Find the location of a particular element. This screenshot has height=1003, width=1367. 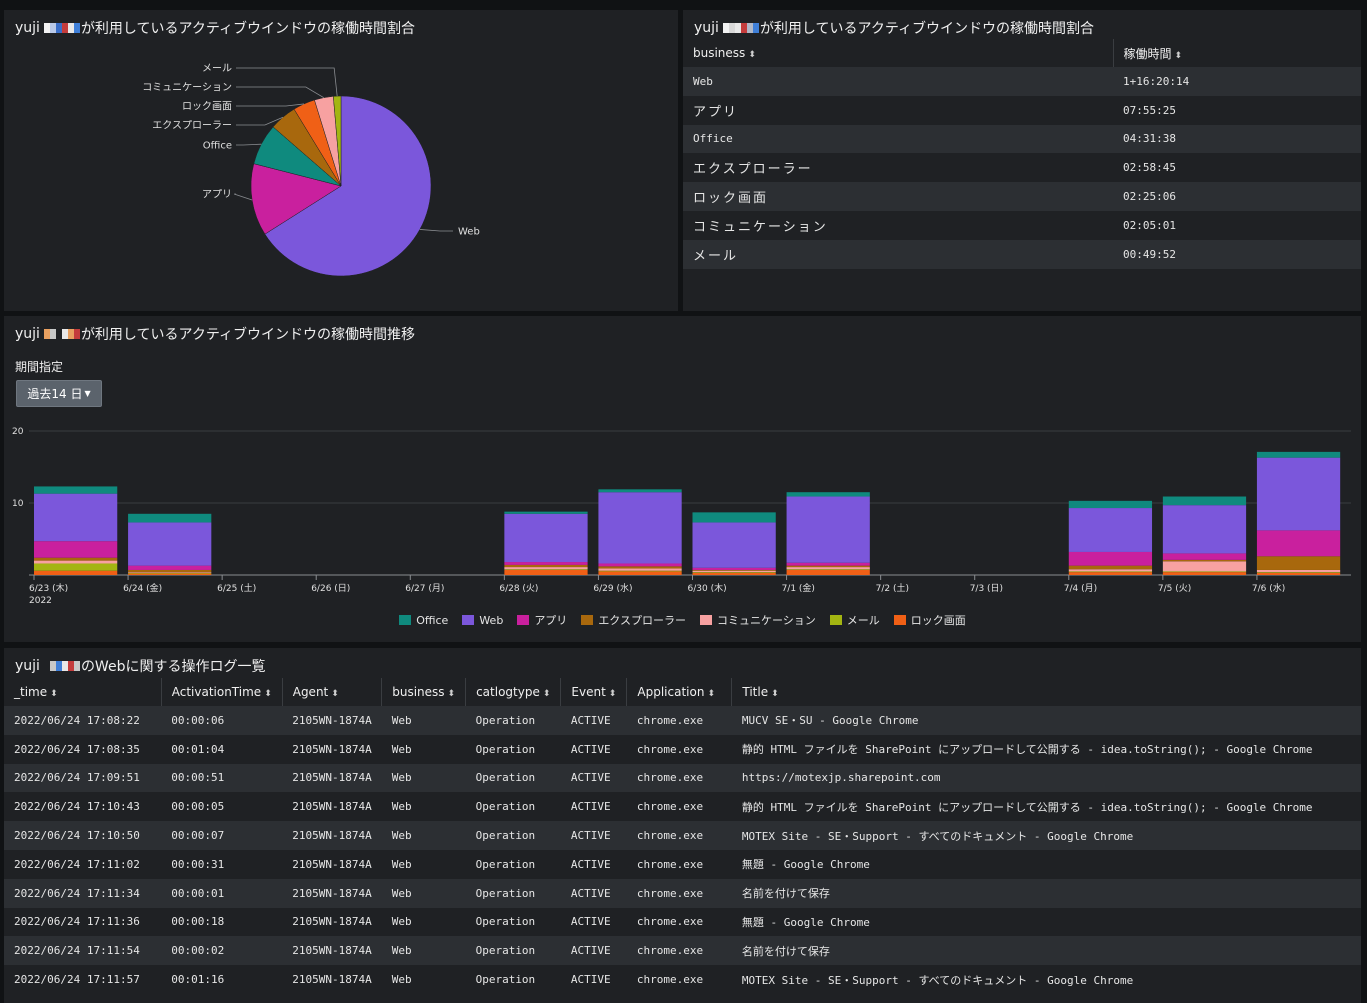

column-header-duration: 稼働時間 ⬍ is located at coordinates (1237, 53).